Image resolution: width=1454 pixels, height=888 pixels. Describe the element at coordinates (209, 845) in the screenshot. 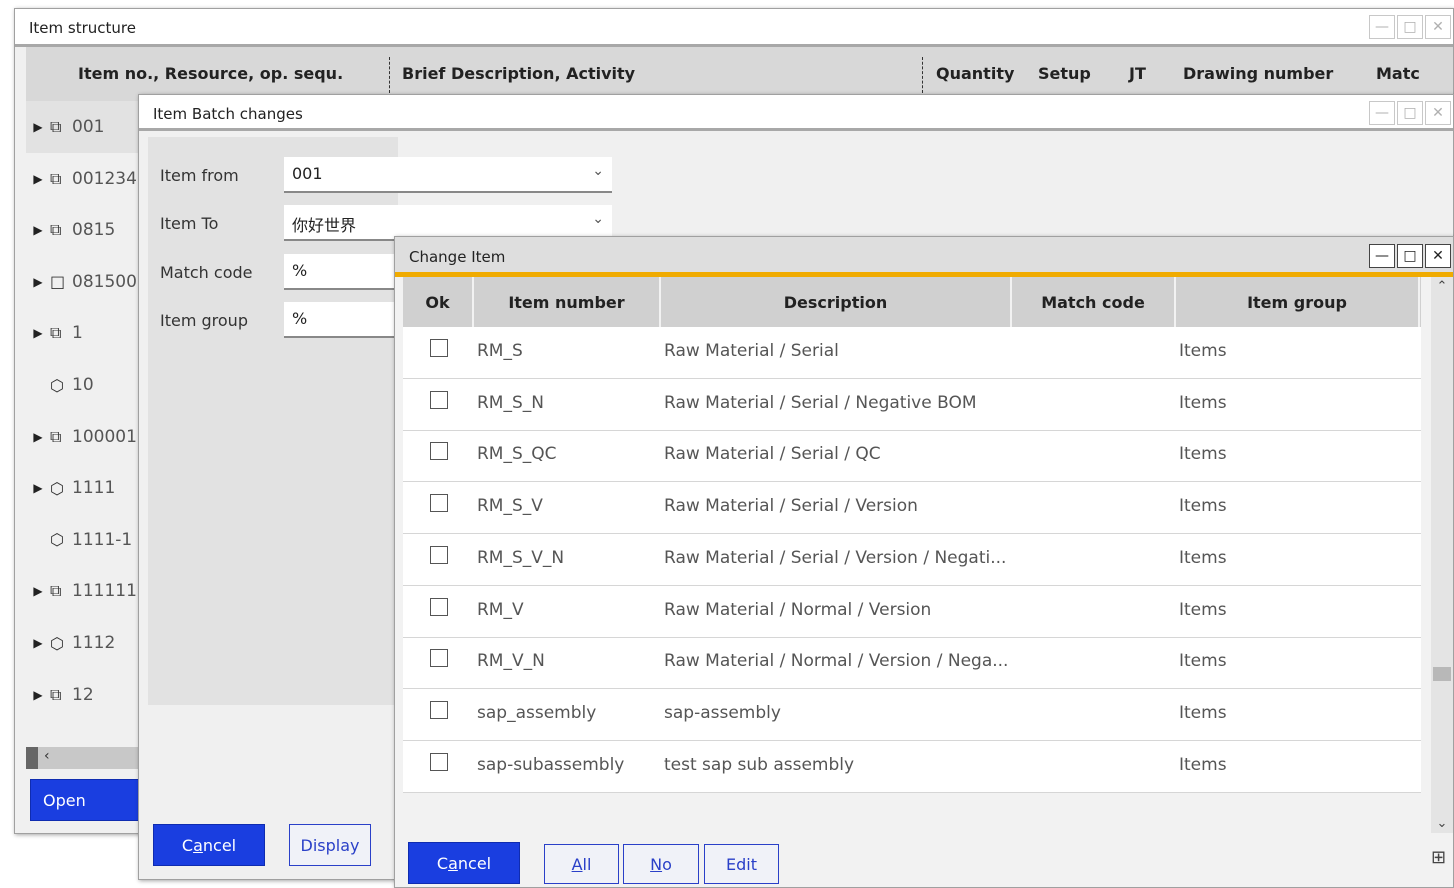

I see `batch-cancel-button: Ca ncel` at that location.